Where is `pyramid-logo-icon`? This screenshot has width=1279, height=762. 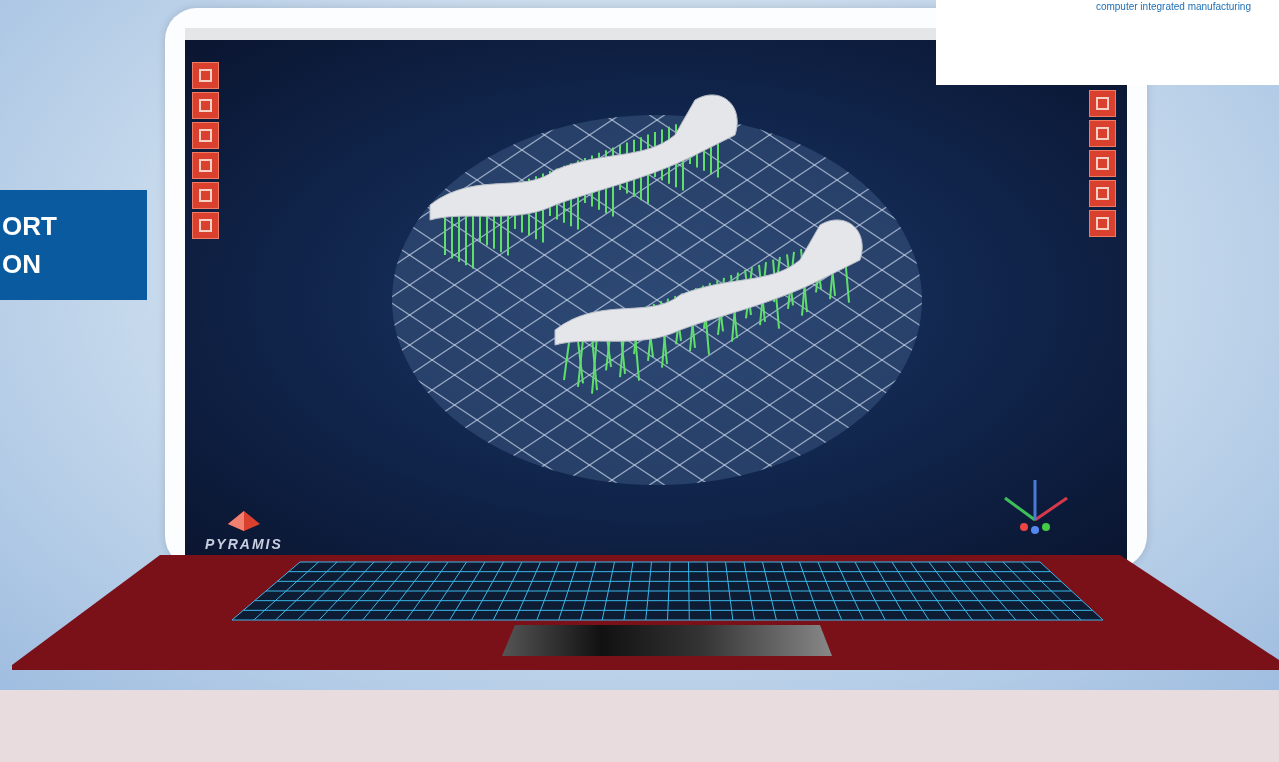
pyramid-logo-icon is located at coordinates (243, 521).